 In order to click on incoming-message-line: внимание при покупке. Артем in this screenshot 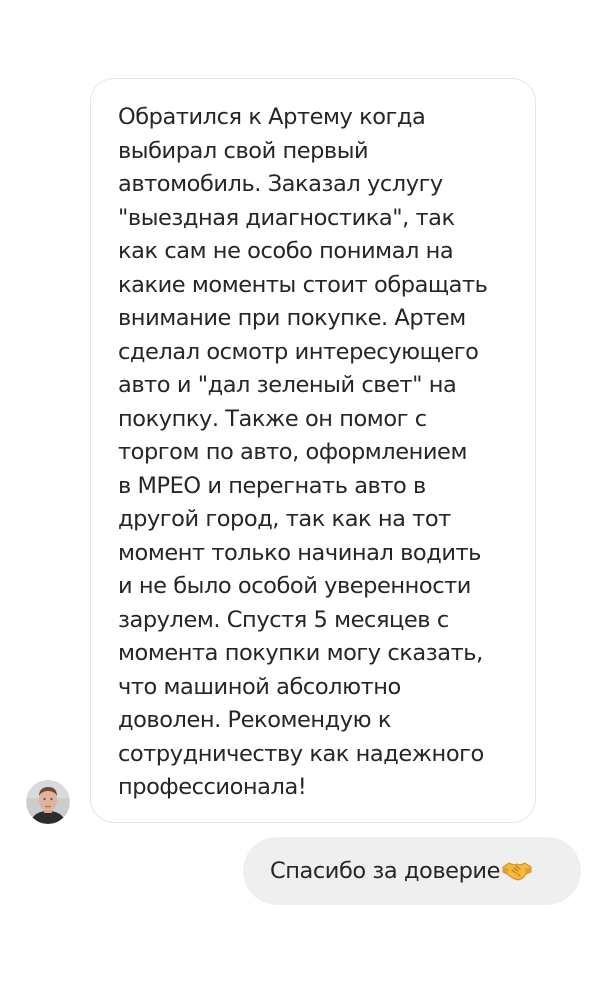, I will do `click(292, 318)`.